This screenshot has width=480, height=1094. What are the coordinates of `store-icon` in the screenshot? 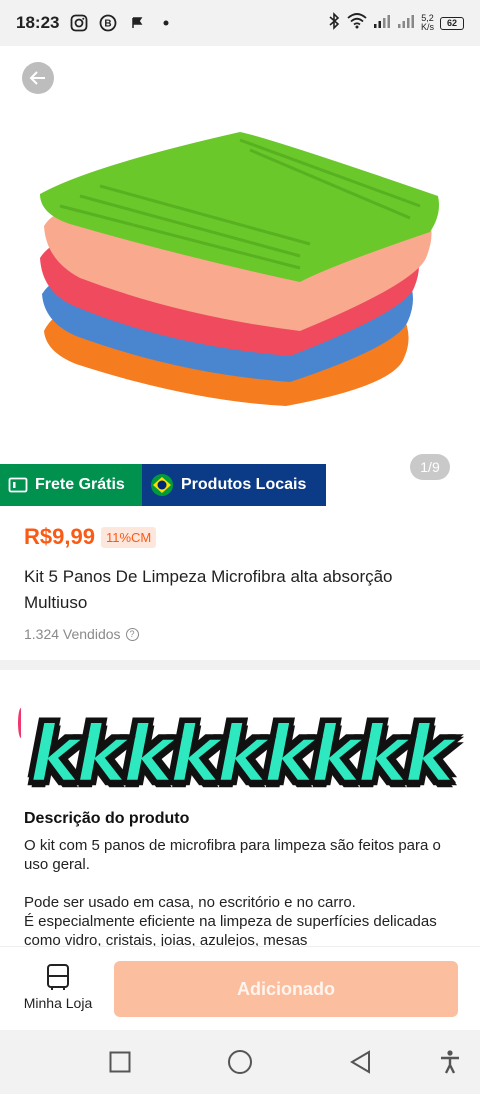 It's located at (58, 977).